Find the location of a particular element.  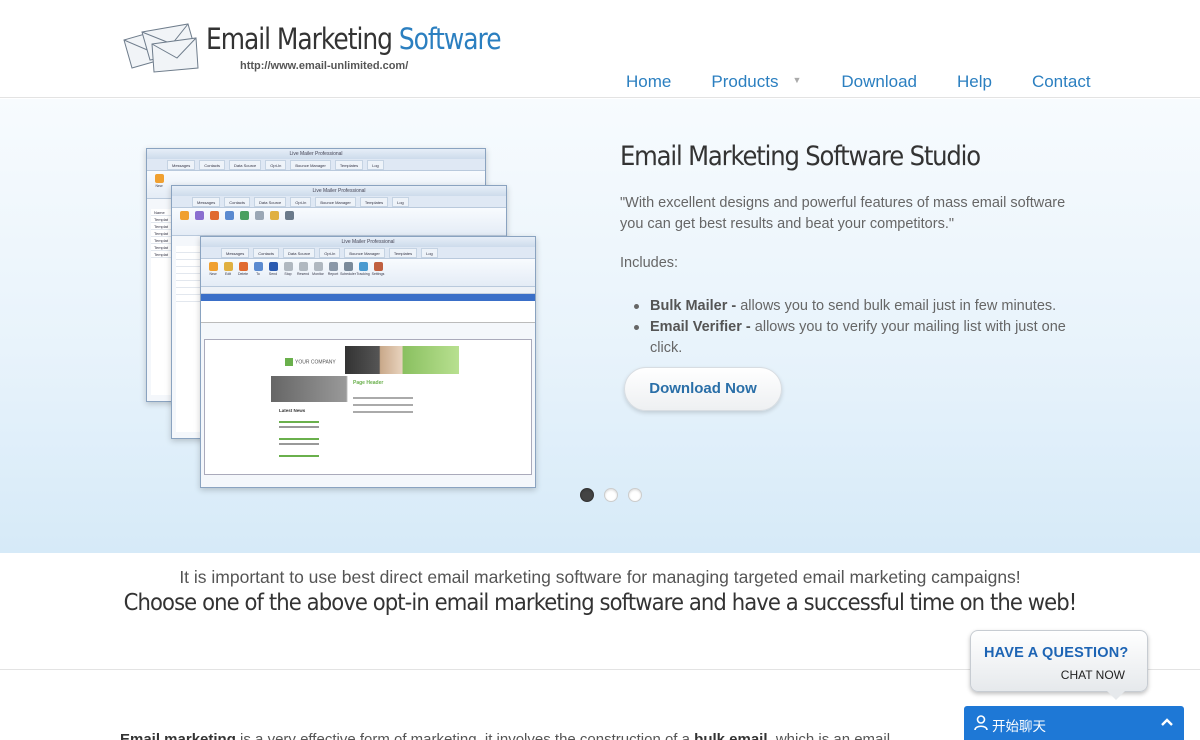

chat-now-label: CHAT NOW is located at coordinates (1092, 675).